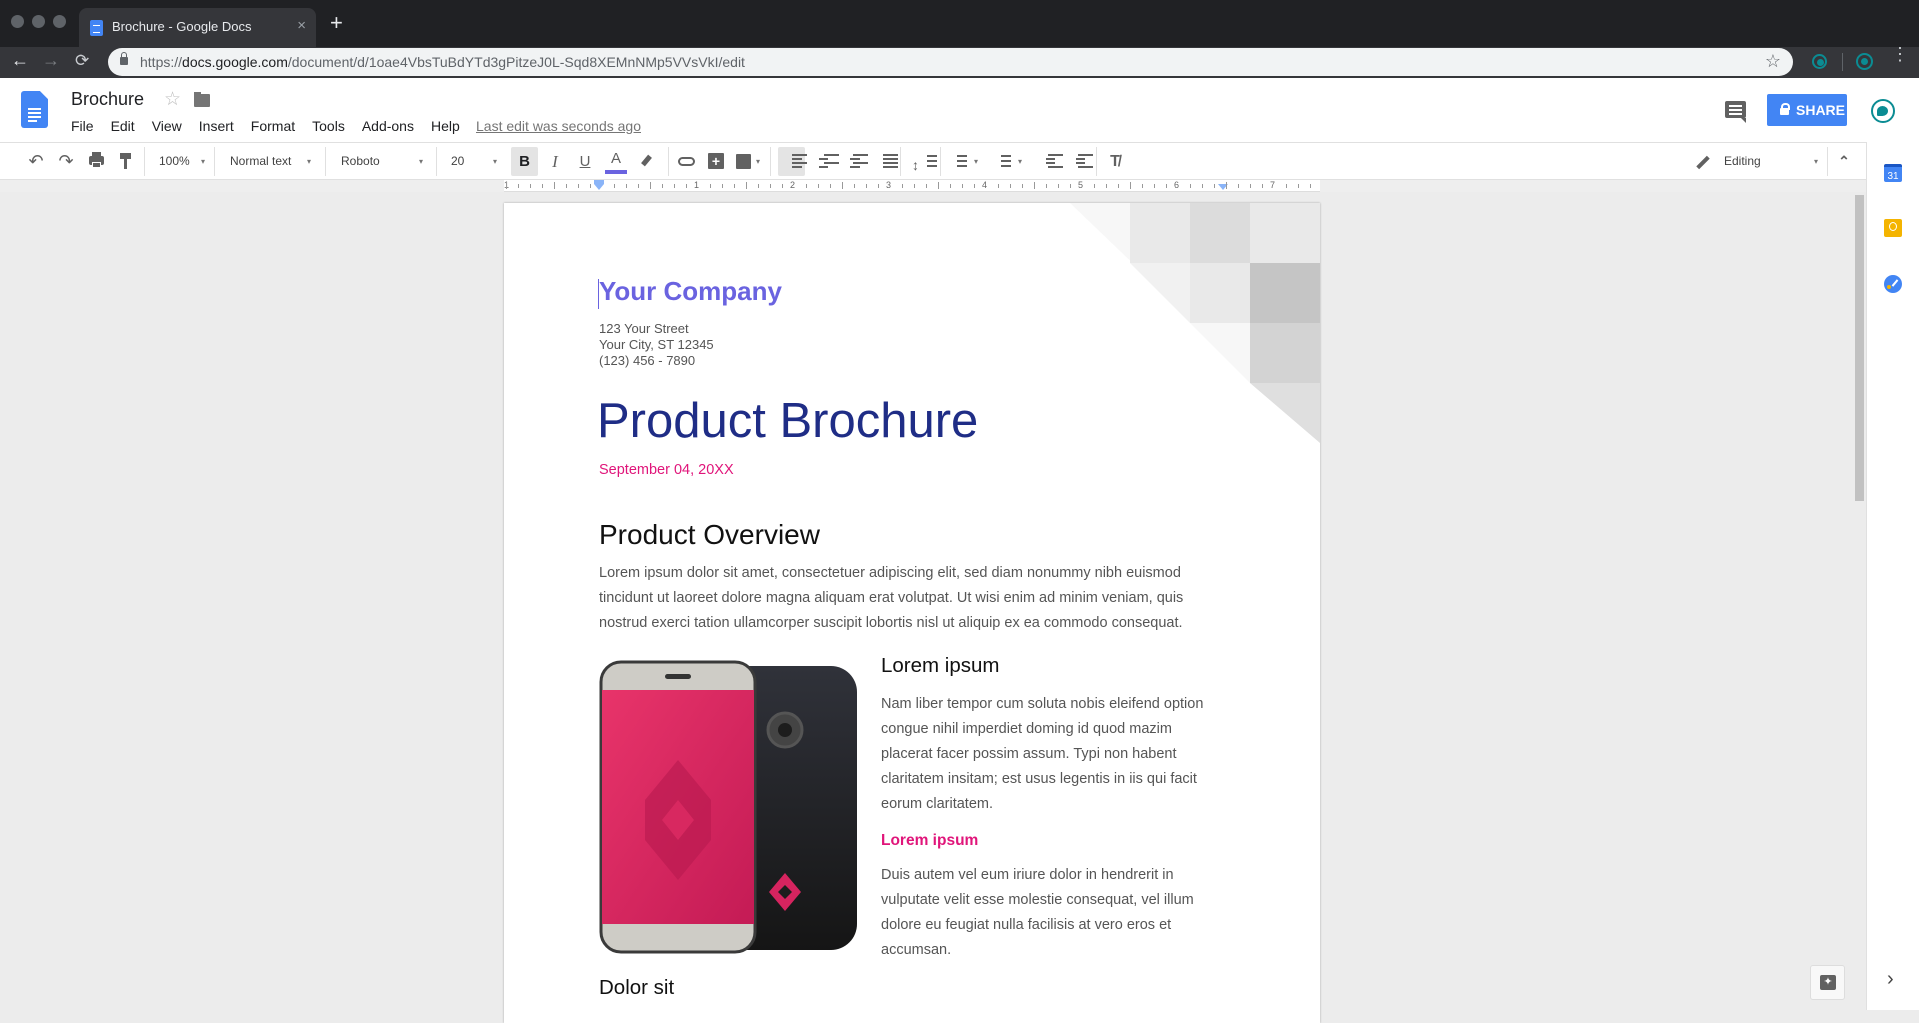 The image size is (1919, 1023). Describe the element at coordinates (126, 161) in the screenshot. I see `paint-format-icon` at that location.